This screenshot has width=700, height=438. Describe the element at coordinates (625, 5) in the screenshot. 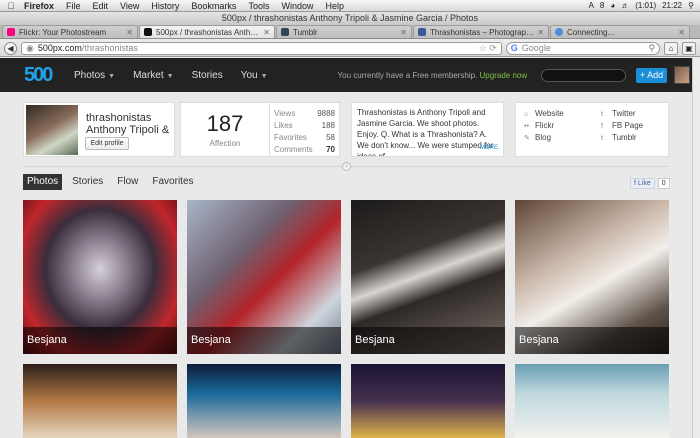

I see `volume-icon: ♬` at that location.